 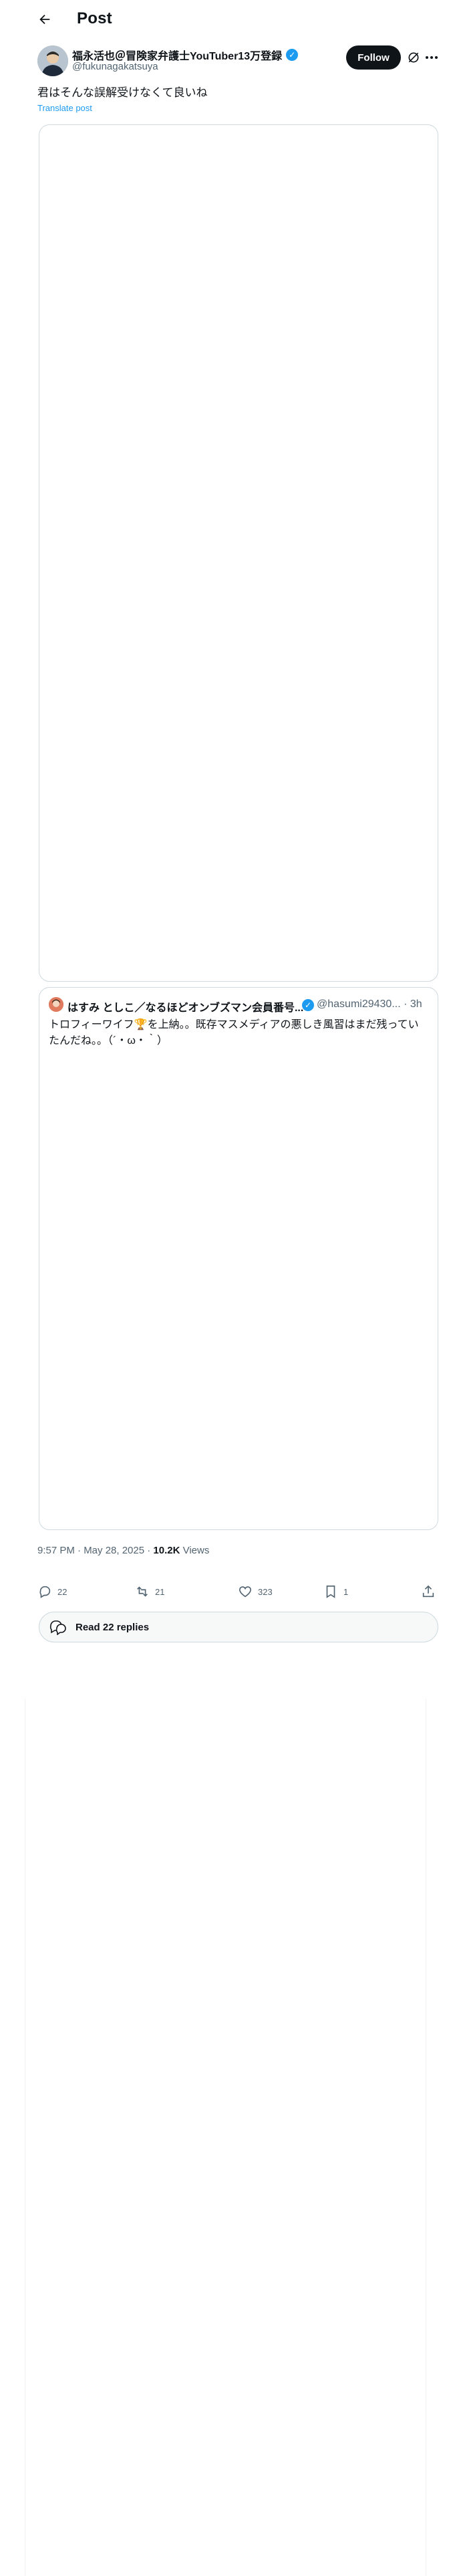 I want to click on page-title: Post, so click(x=94, y=18).